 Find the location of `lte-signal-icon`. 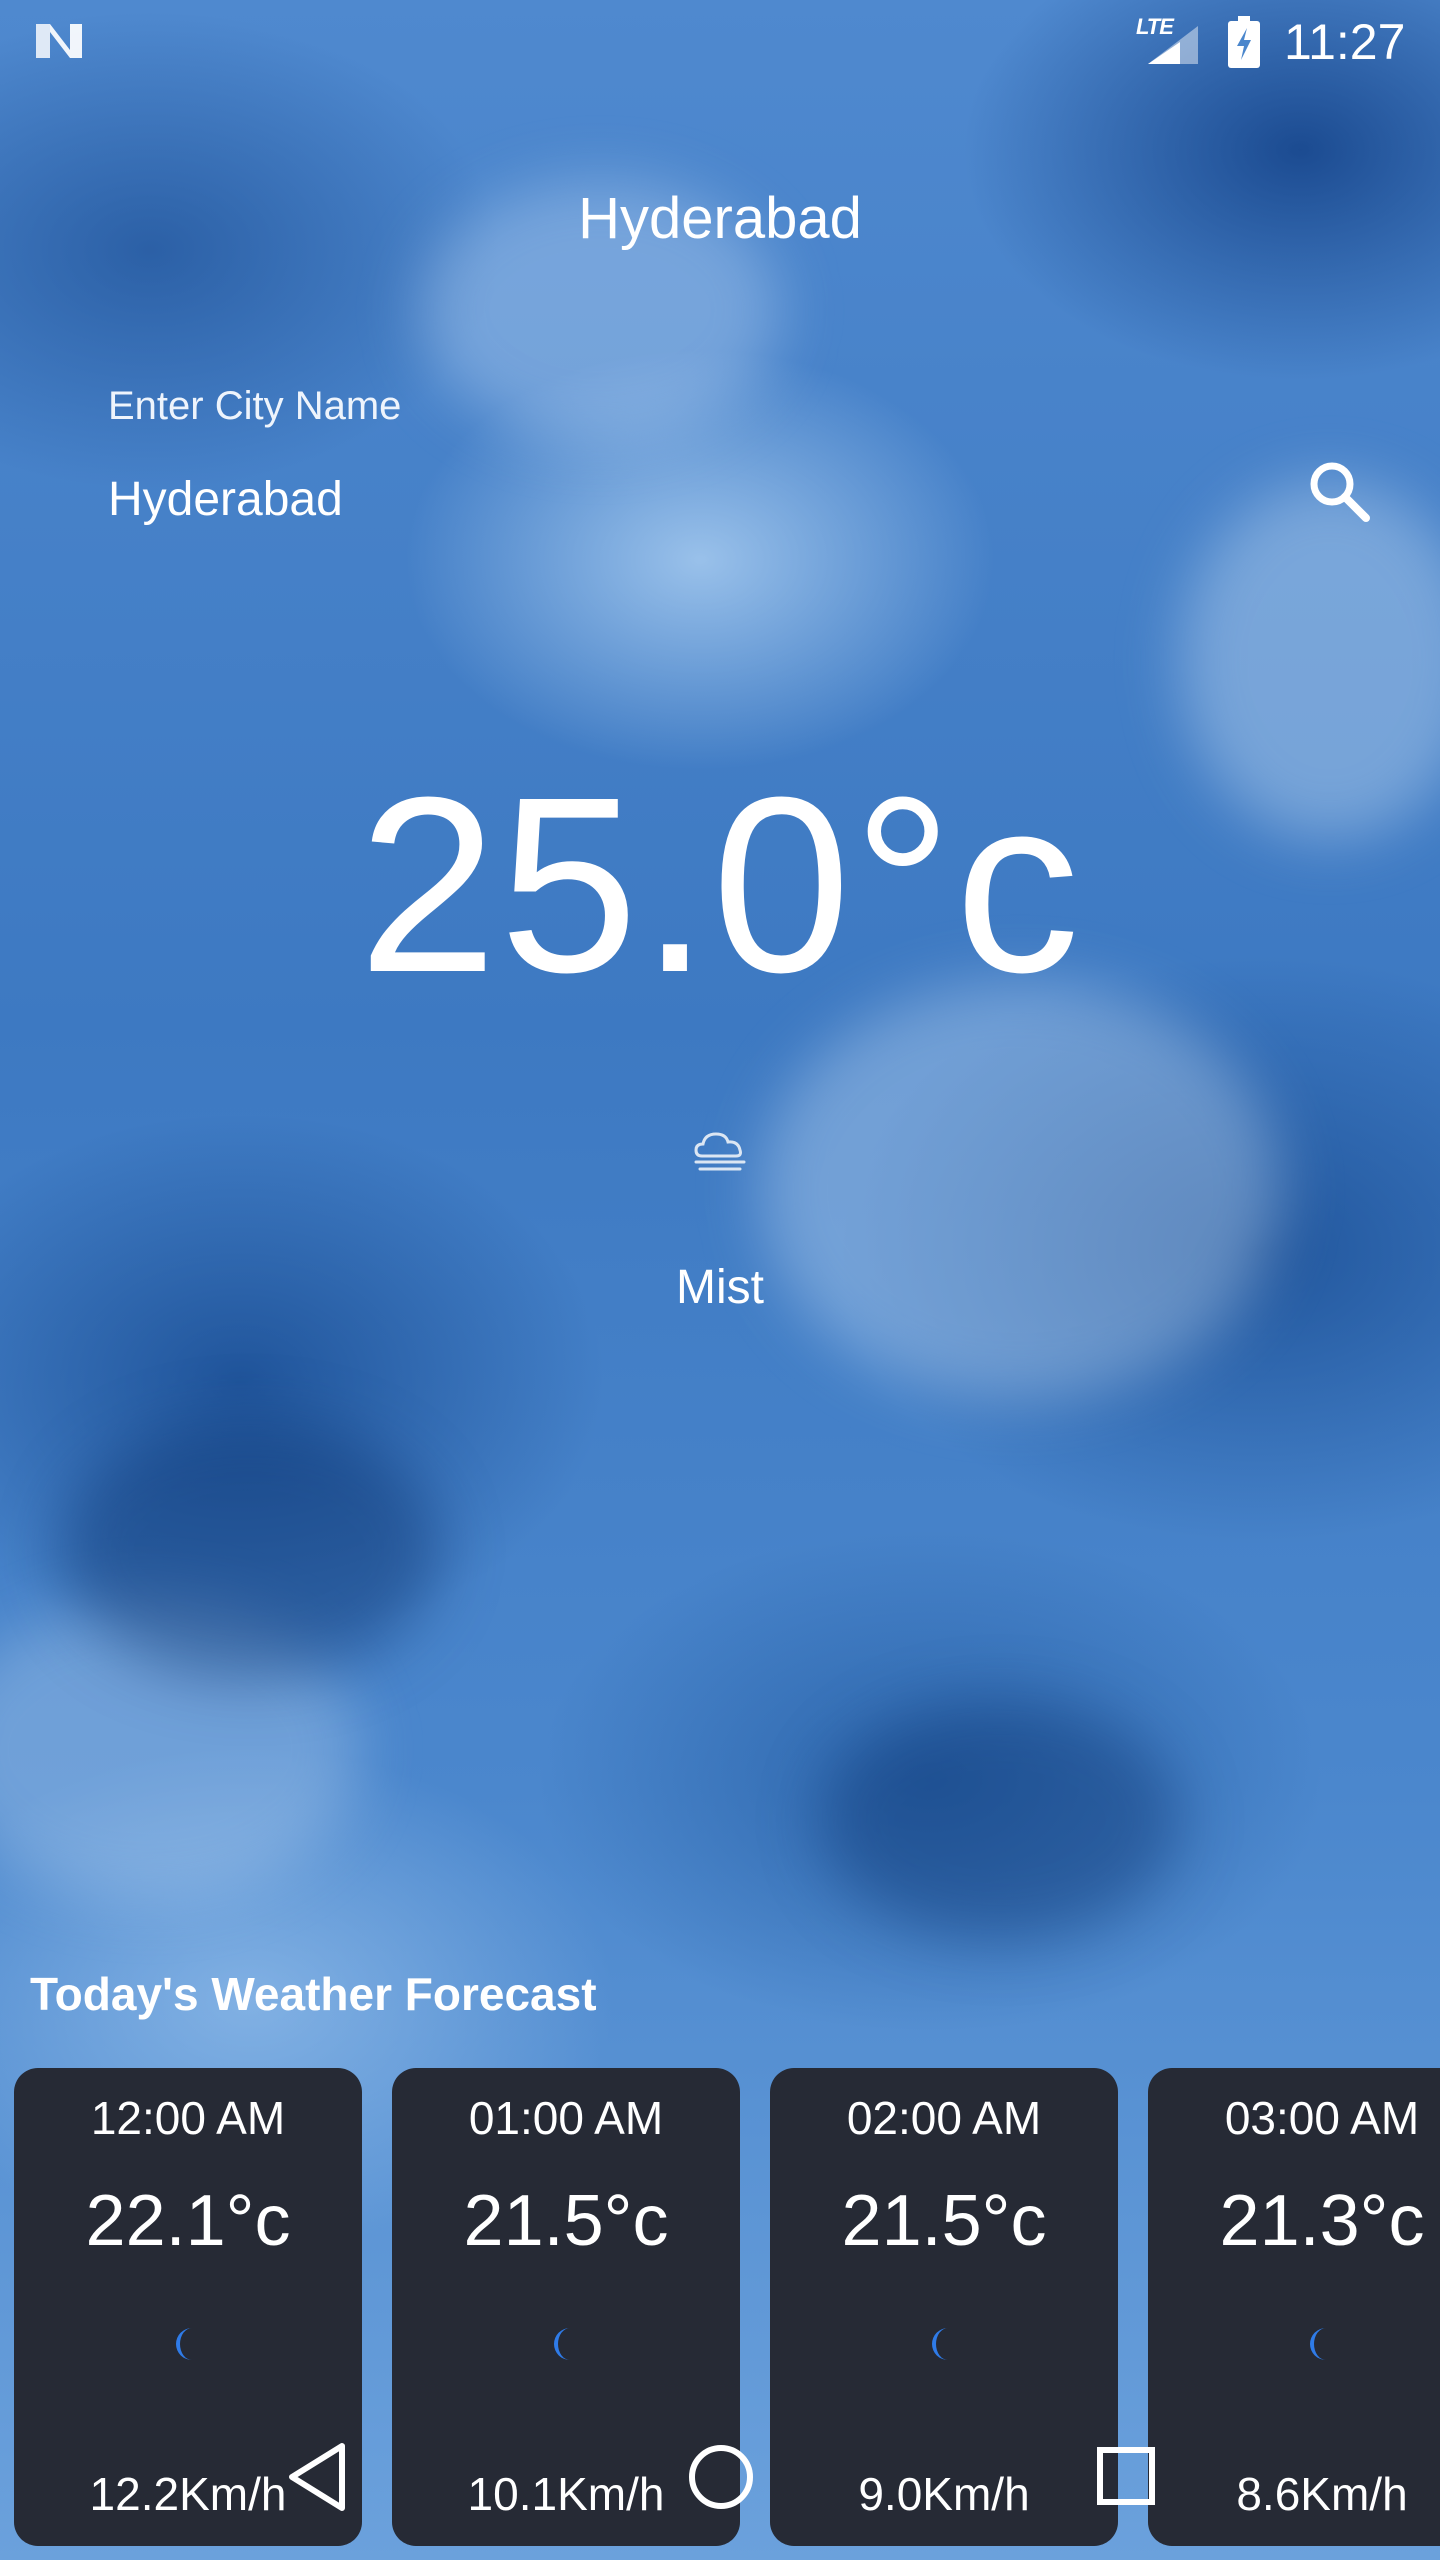

lte-signal-icon is located at coordinates (1173, 45).